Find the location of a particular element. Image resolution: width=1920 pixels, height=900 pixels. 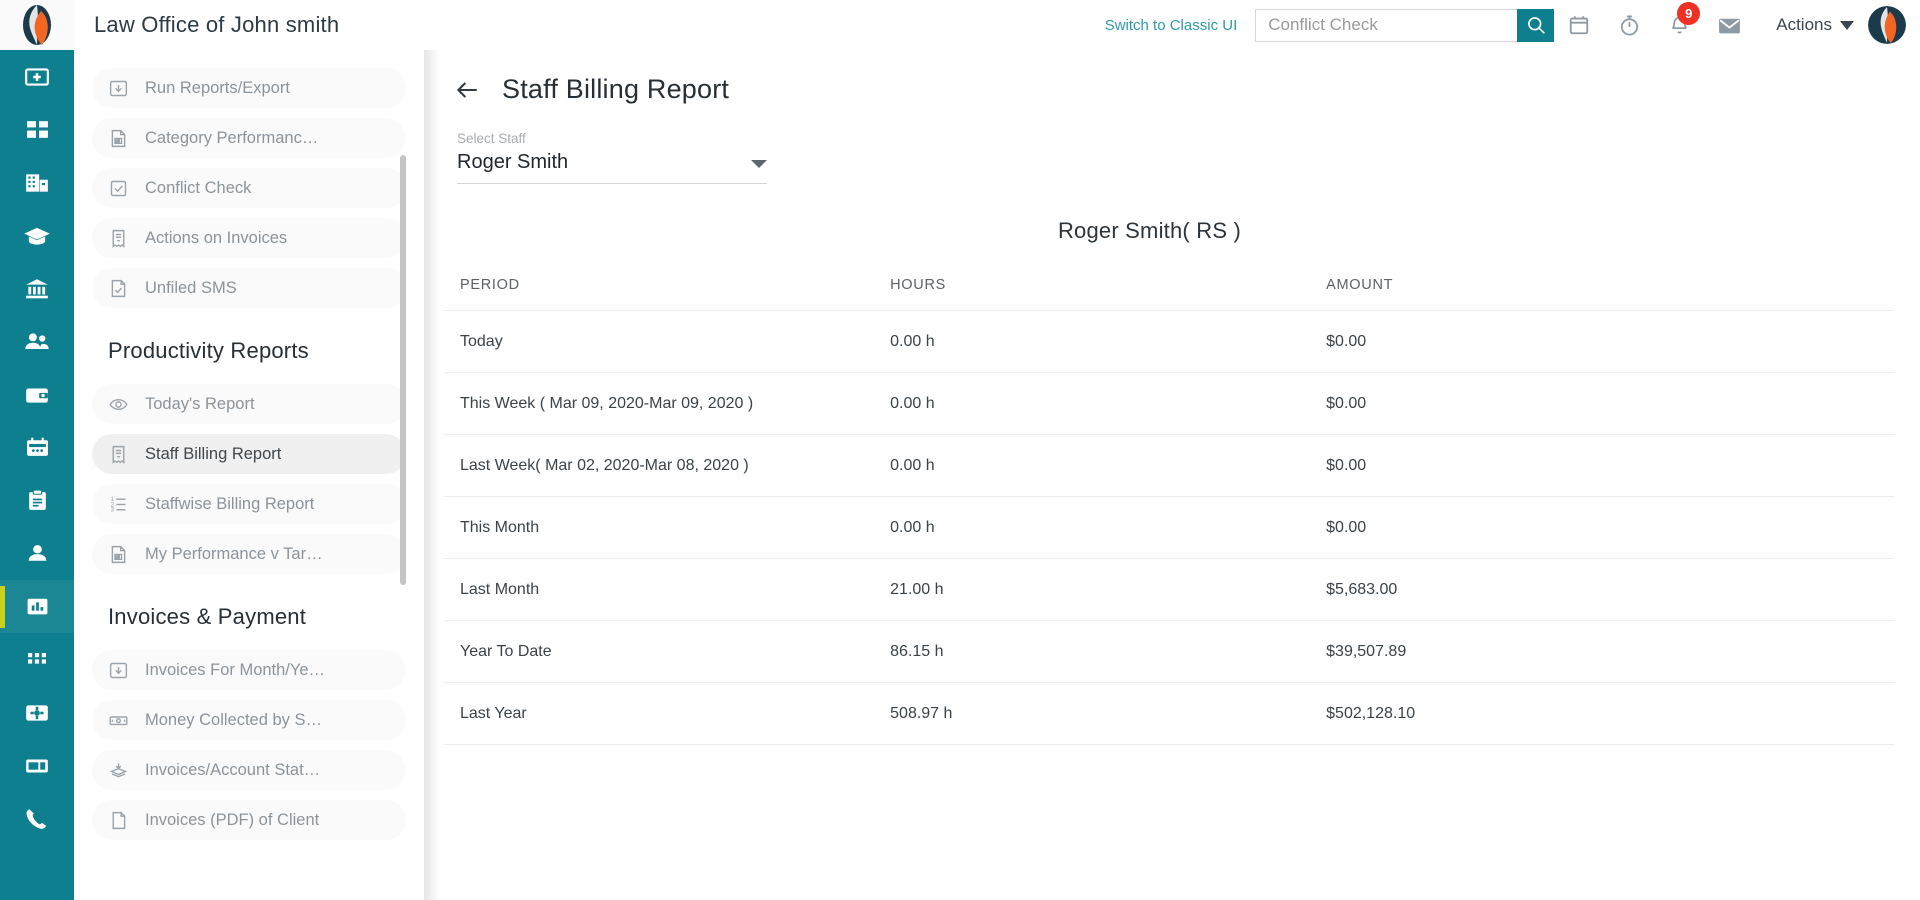

cell-period: Last Year is located at coordinates (667, 713).